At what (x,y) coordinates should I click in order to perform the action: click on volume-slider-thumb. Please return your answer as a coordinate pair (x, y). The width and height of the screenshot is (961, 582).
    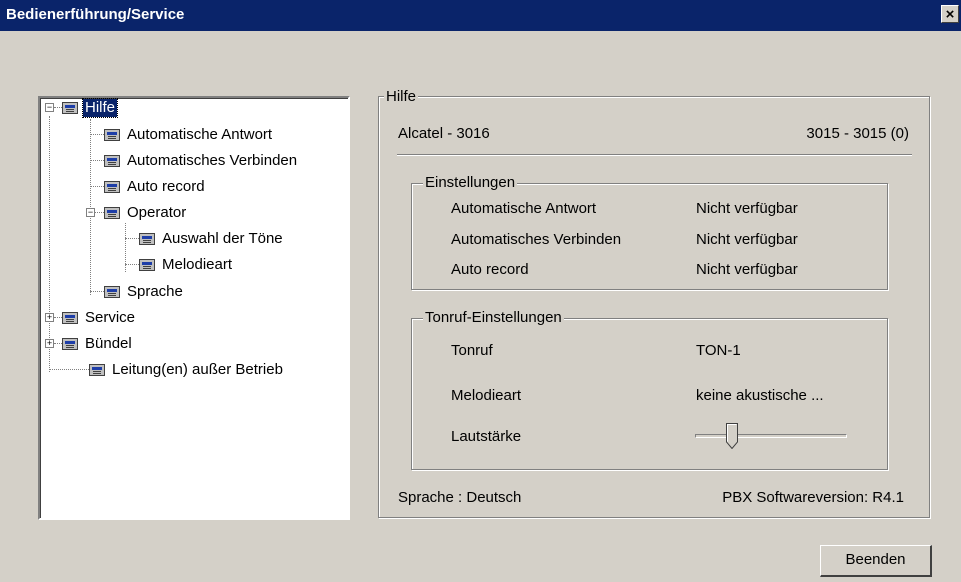
    Looking at the image, I should click on (732, 436).